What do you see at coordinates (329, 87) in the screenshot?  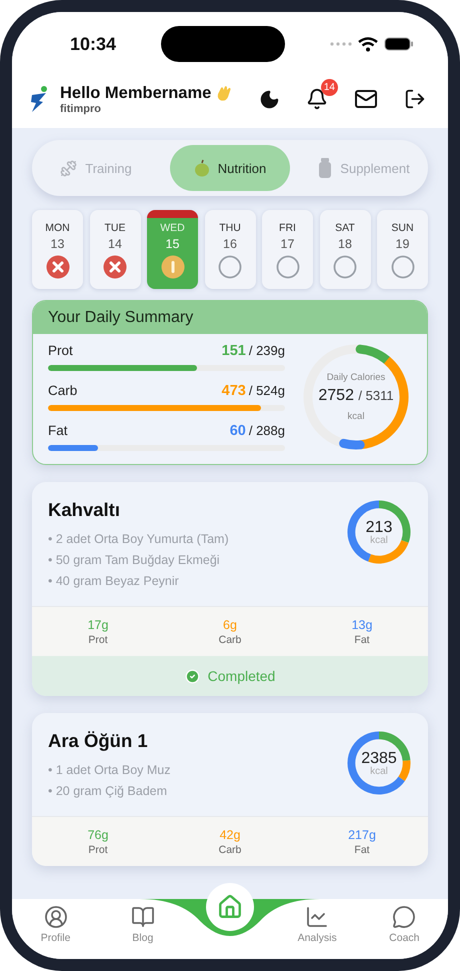 I see `notification-badge: 14` at bounding box center [329, 87].